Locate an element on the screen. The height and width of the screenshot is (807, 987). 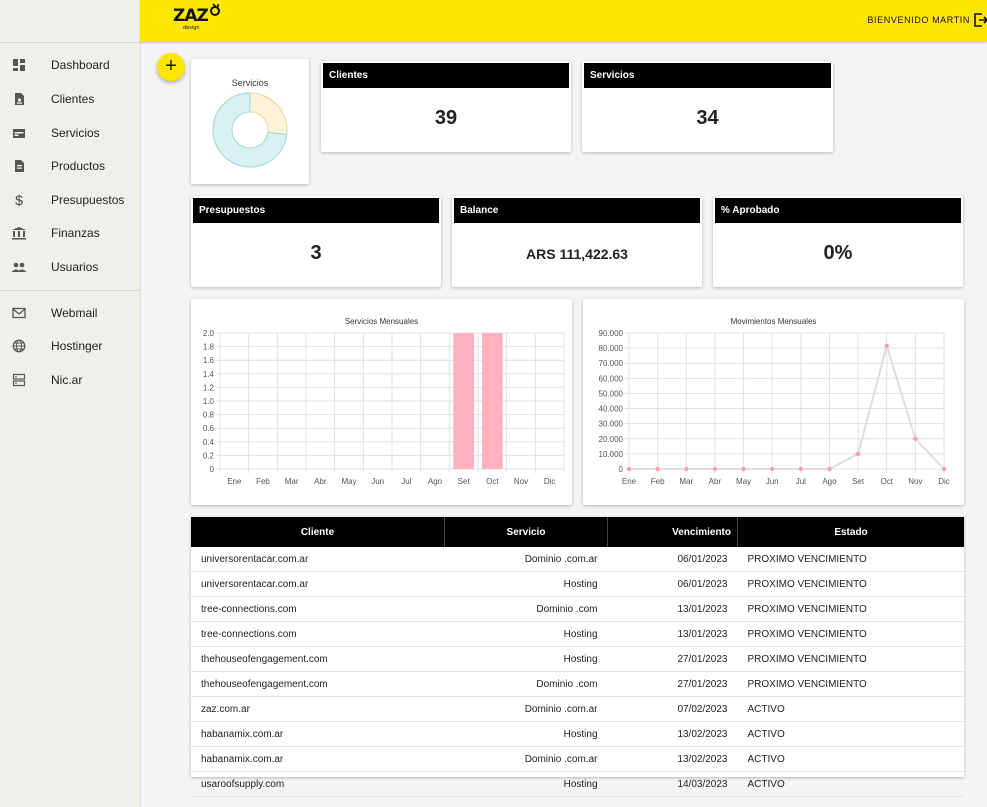
sidebar-item-label: Productos is located at coordinates (78, 166).